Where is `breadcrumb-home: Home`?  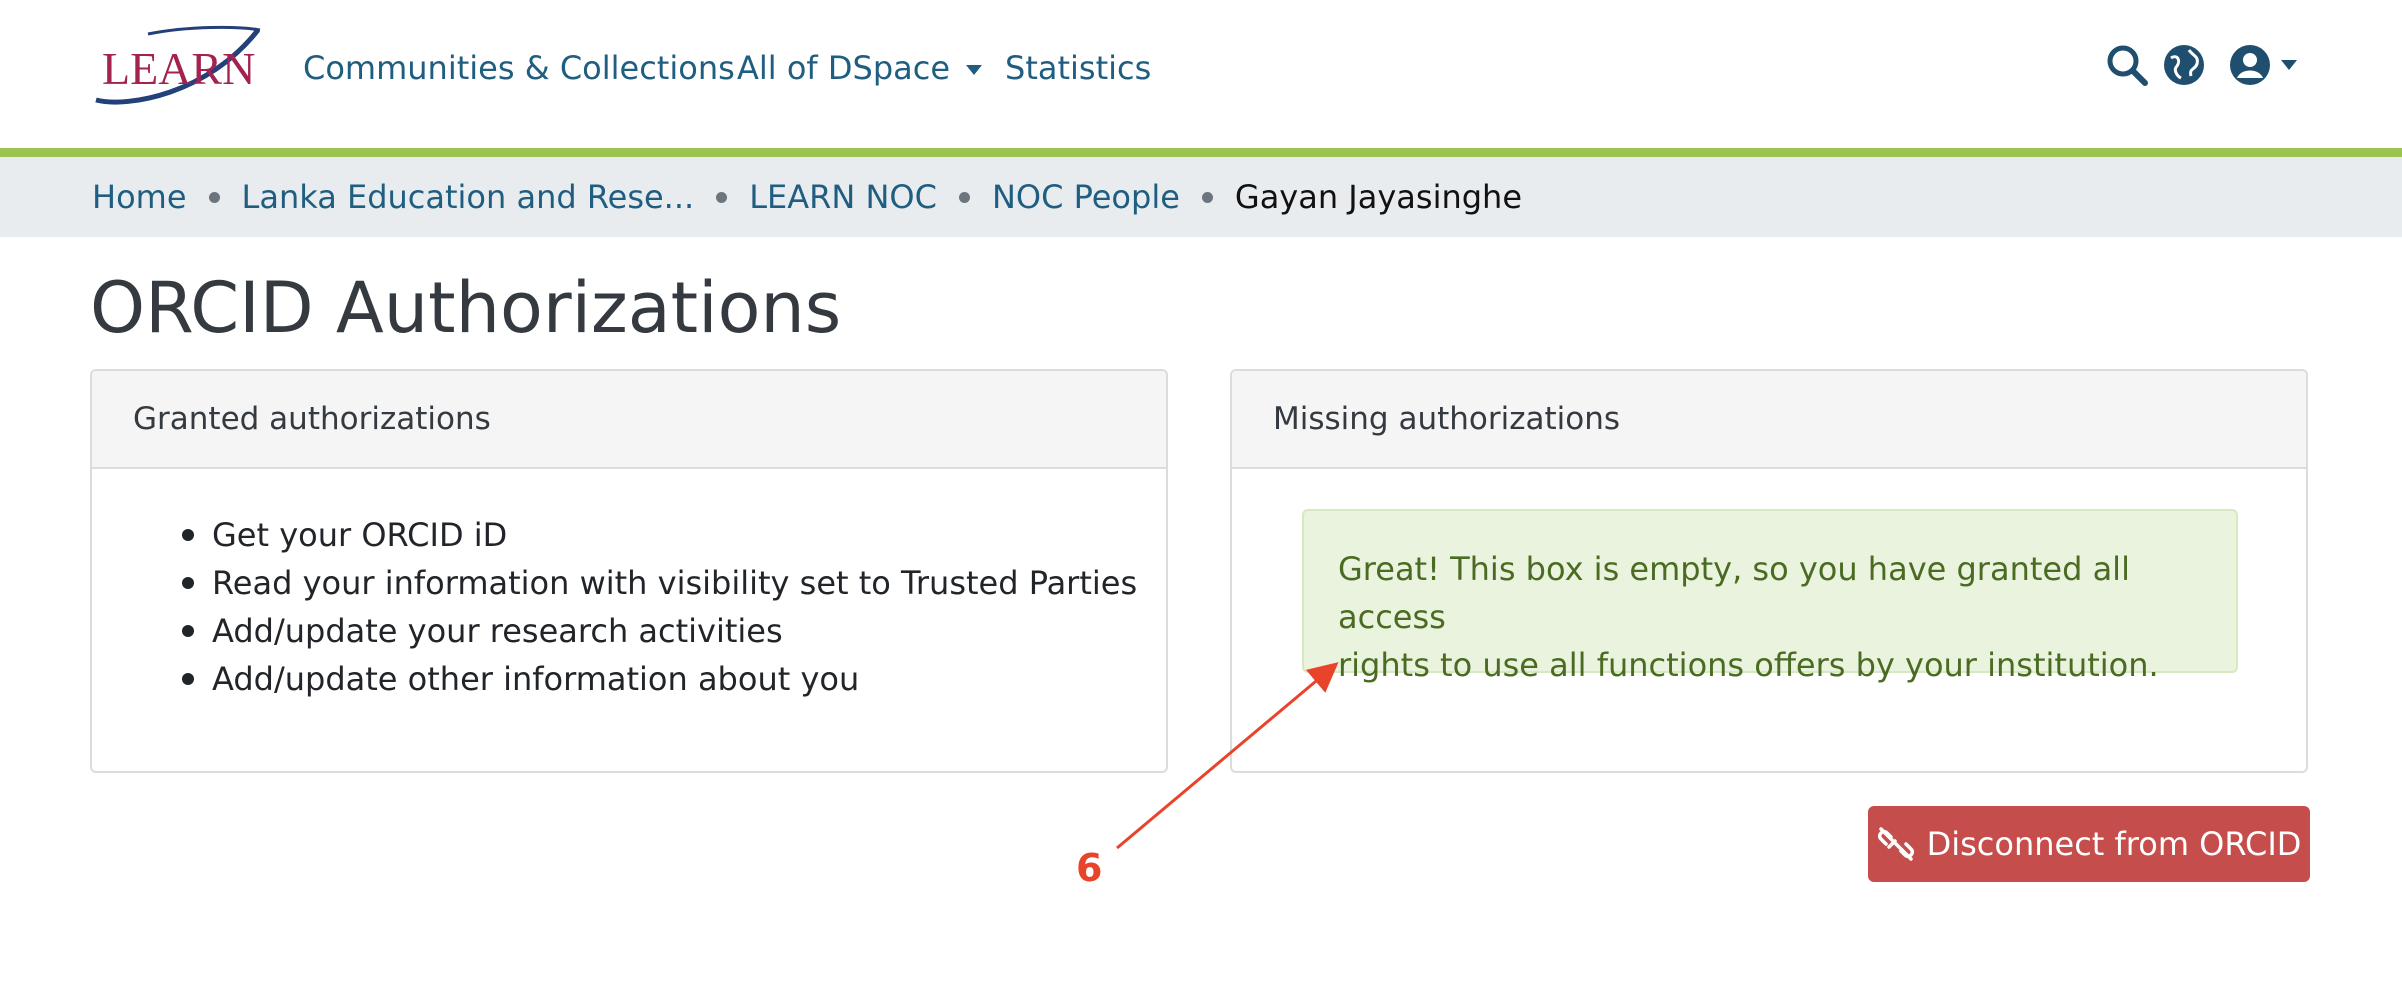
breadcrumb-home: Home is located at coordinates (139, 197).